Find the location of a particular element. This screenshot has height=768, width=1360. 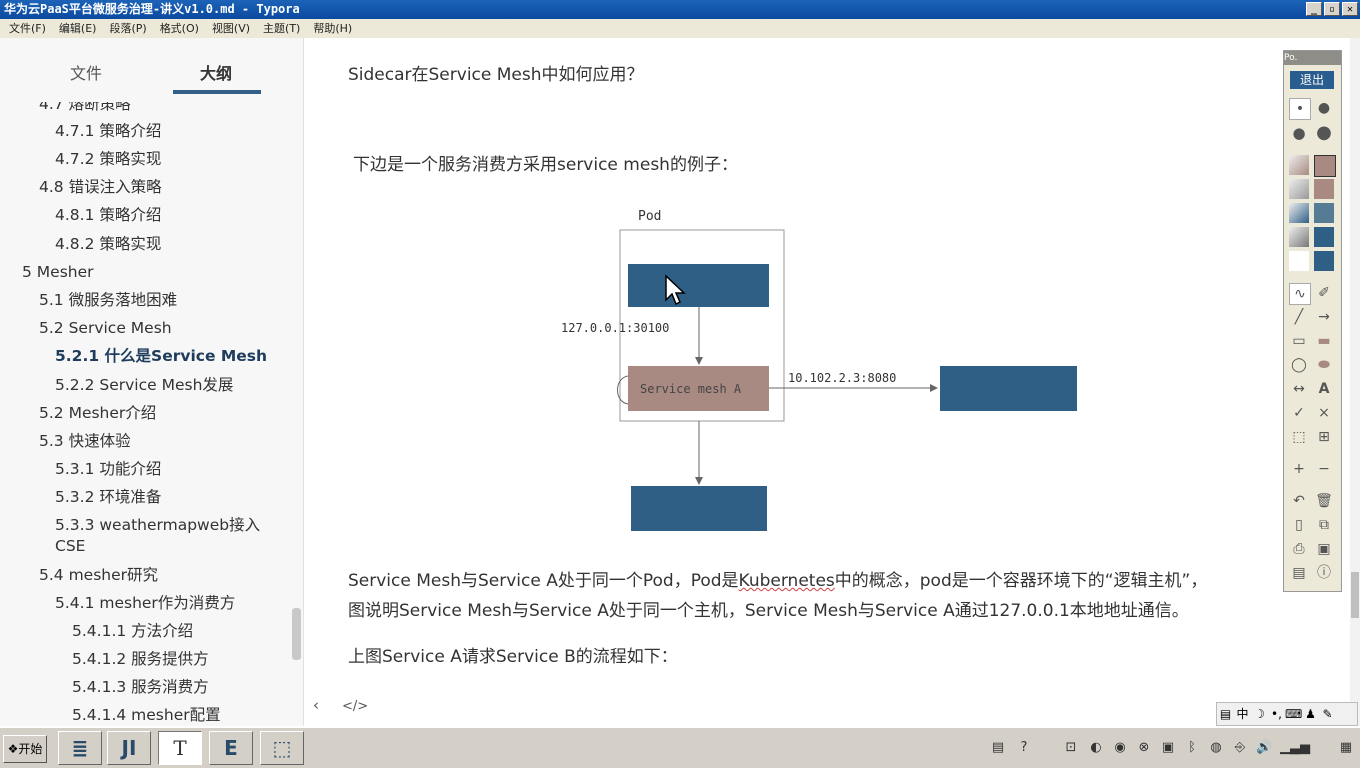

outline-item: 4.7.2 策略实现 is located at coordinates (108, 159).